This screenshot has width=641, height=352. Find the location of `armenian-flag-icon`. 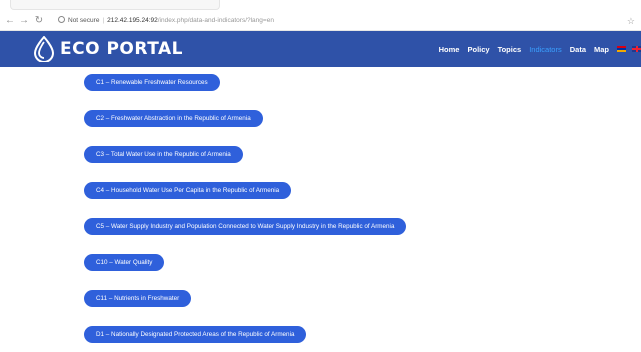

armenian-flag-icon is located at coordinates (621, 49).